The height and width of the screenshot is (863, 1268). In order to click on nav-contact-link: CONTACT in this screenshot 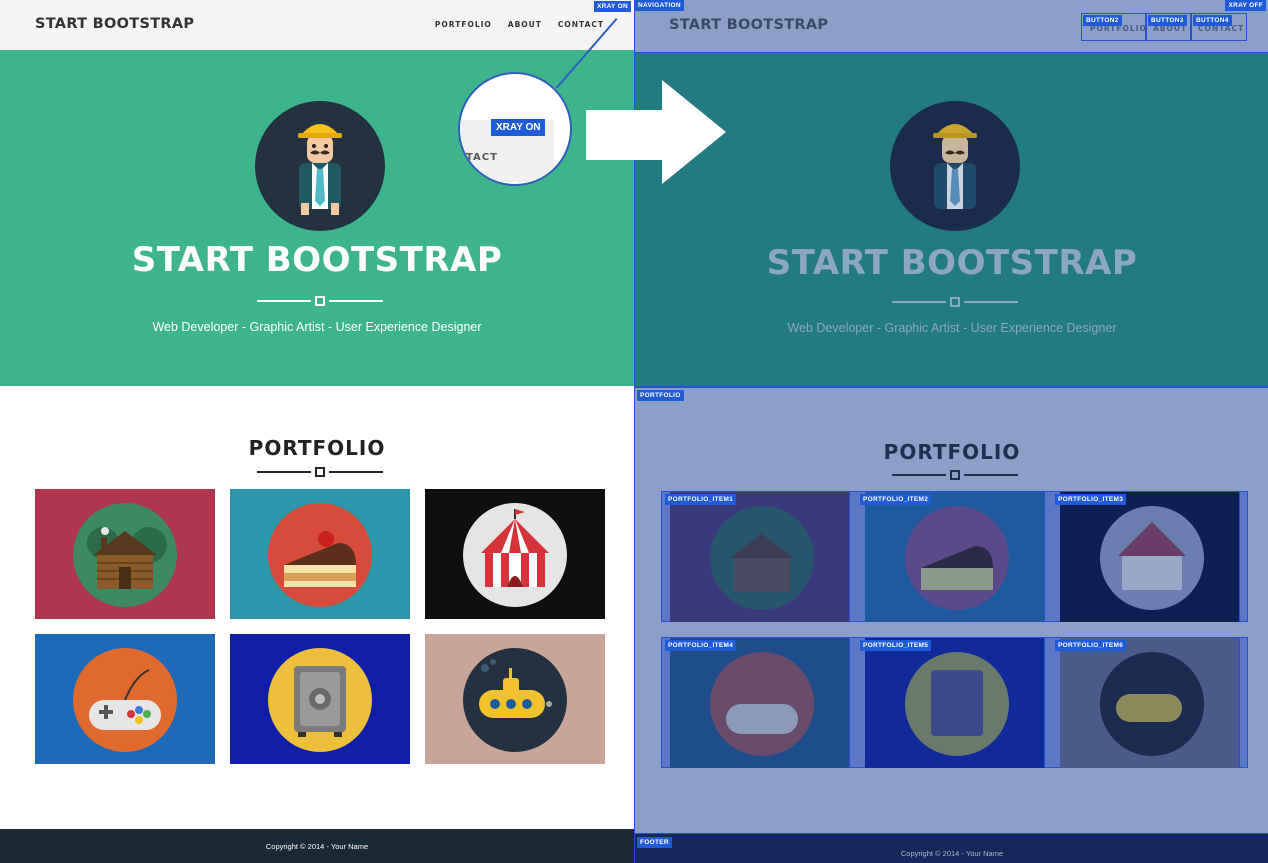, I will do `click(581, 24)`.